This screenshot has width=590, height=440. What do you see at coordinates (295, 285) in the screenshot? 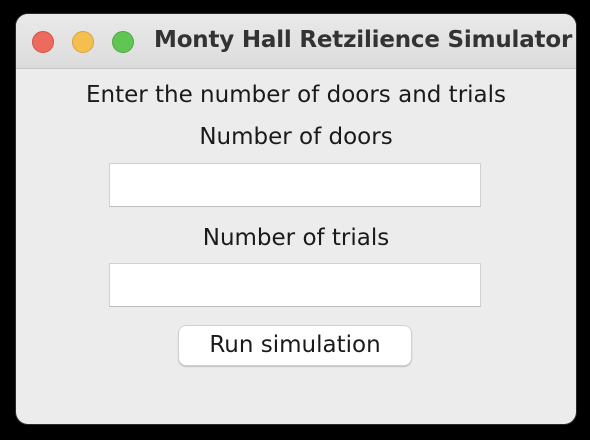
I see `trials-input` at bounding box center [295, 285].